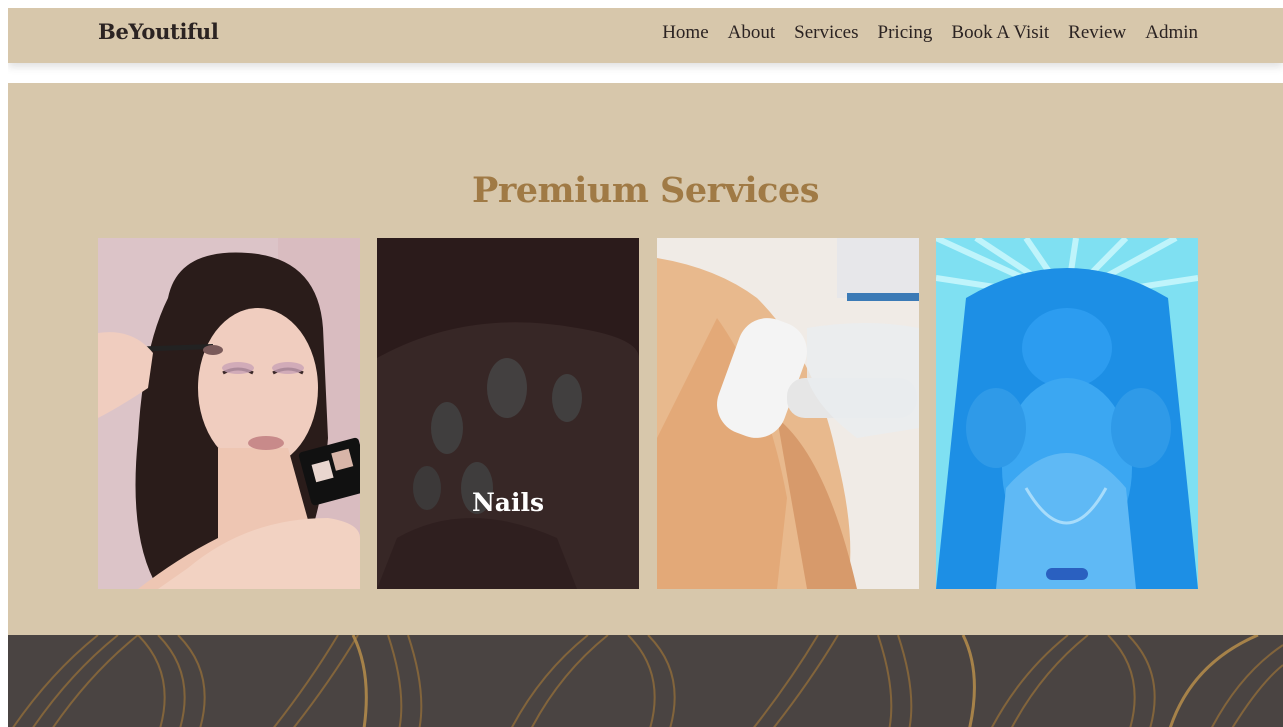  I want to click on nav-link-home: Home, so click(685, 33).